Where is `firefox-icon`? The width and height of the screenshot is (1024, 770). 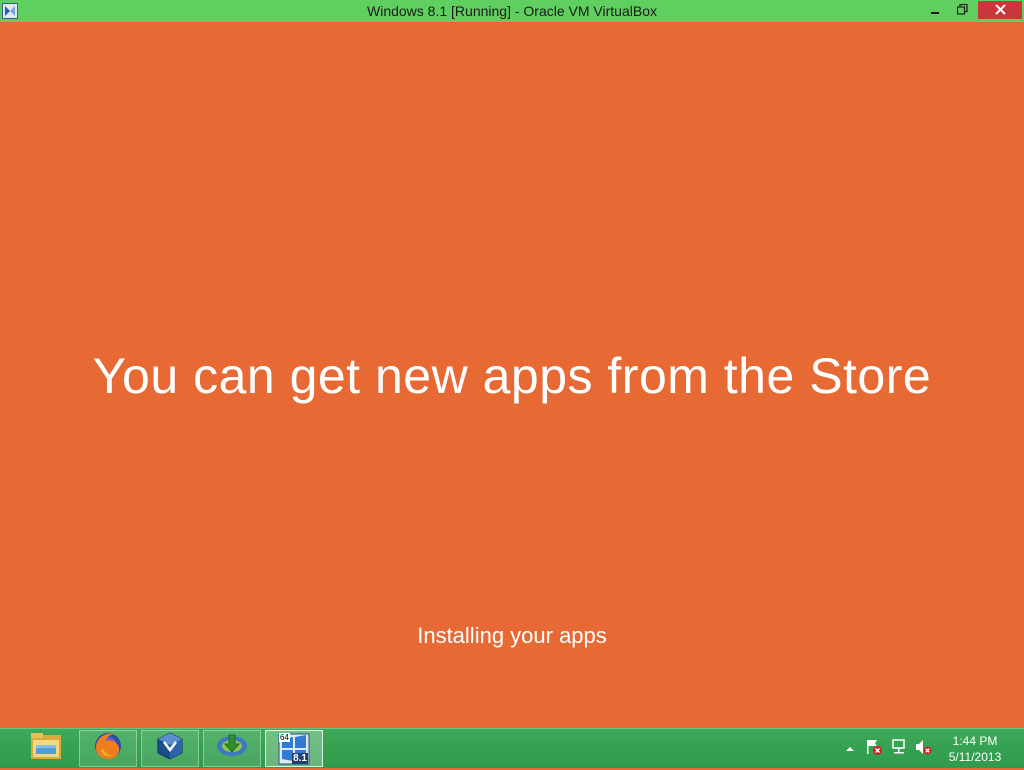
firefox-icon is located at coordinates (108, 748).